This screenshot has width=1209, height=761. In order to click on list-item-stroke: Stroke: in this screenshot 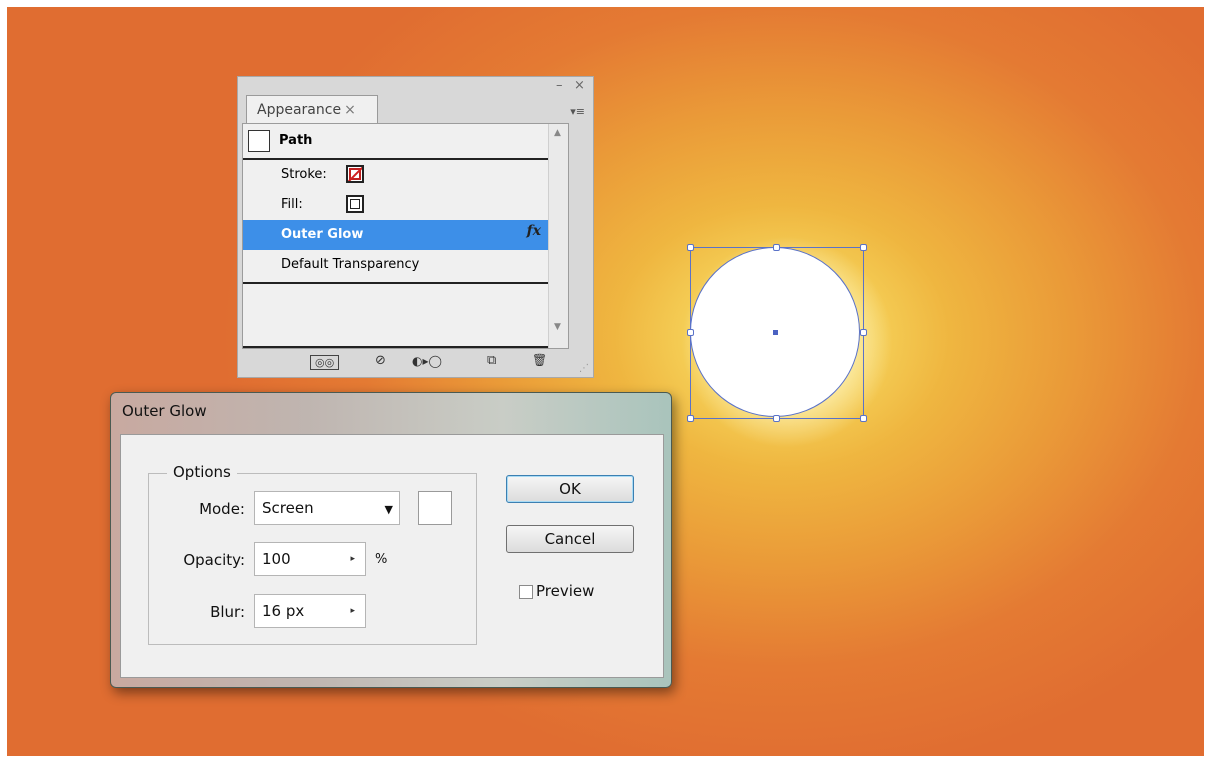, I will do `click(405, 175)`.